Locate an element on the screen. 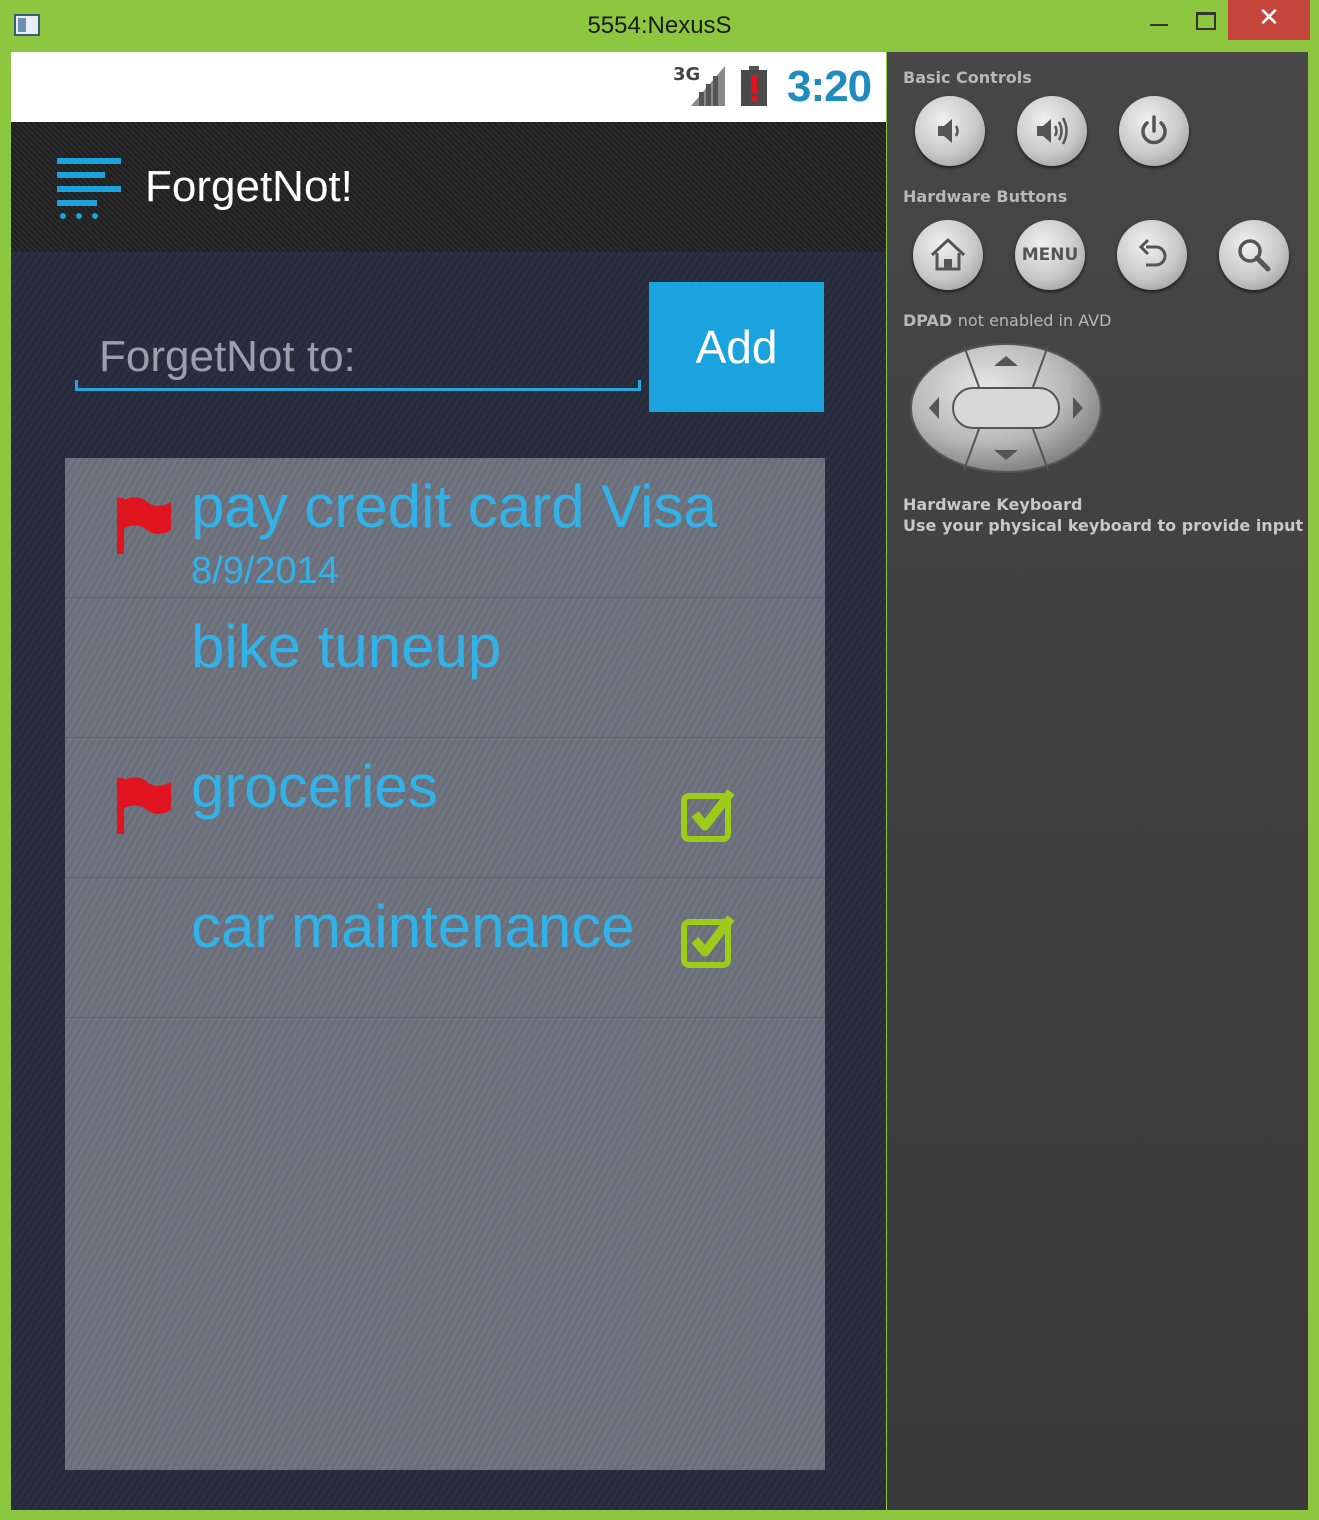  home-icon is located at coordinates (948, 254).